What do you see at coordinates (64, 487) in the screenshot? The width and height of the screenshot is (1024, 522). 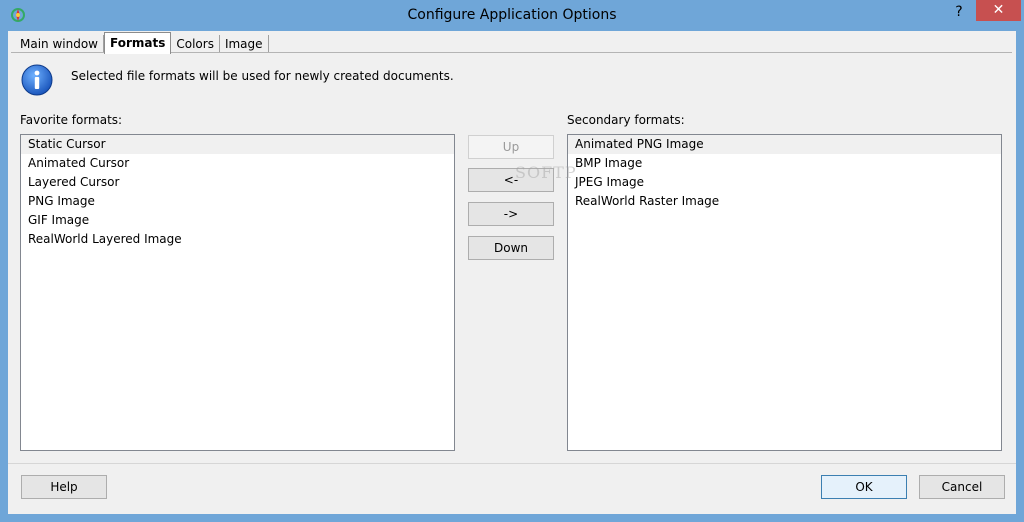 I see `help-button: Help` at bounding box center [64, 487].